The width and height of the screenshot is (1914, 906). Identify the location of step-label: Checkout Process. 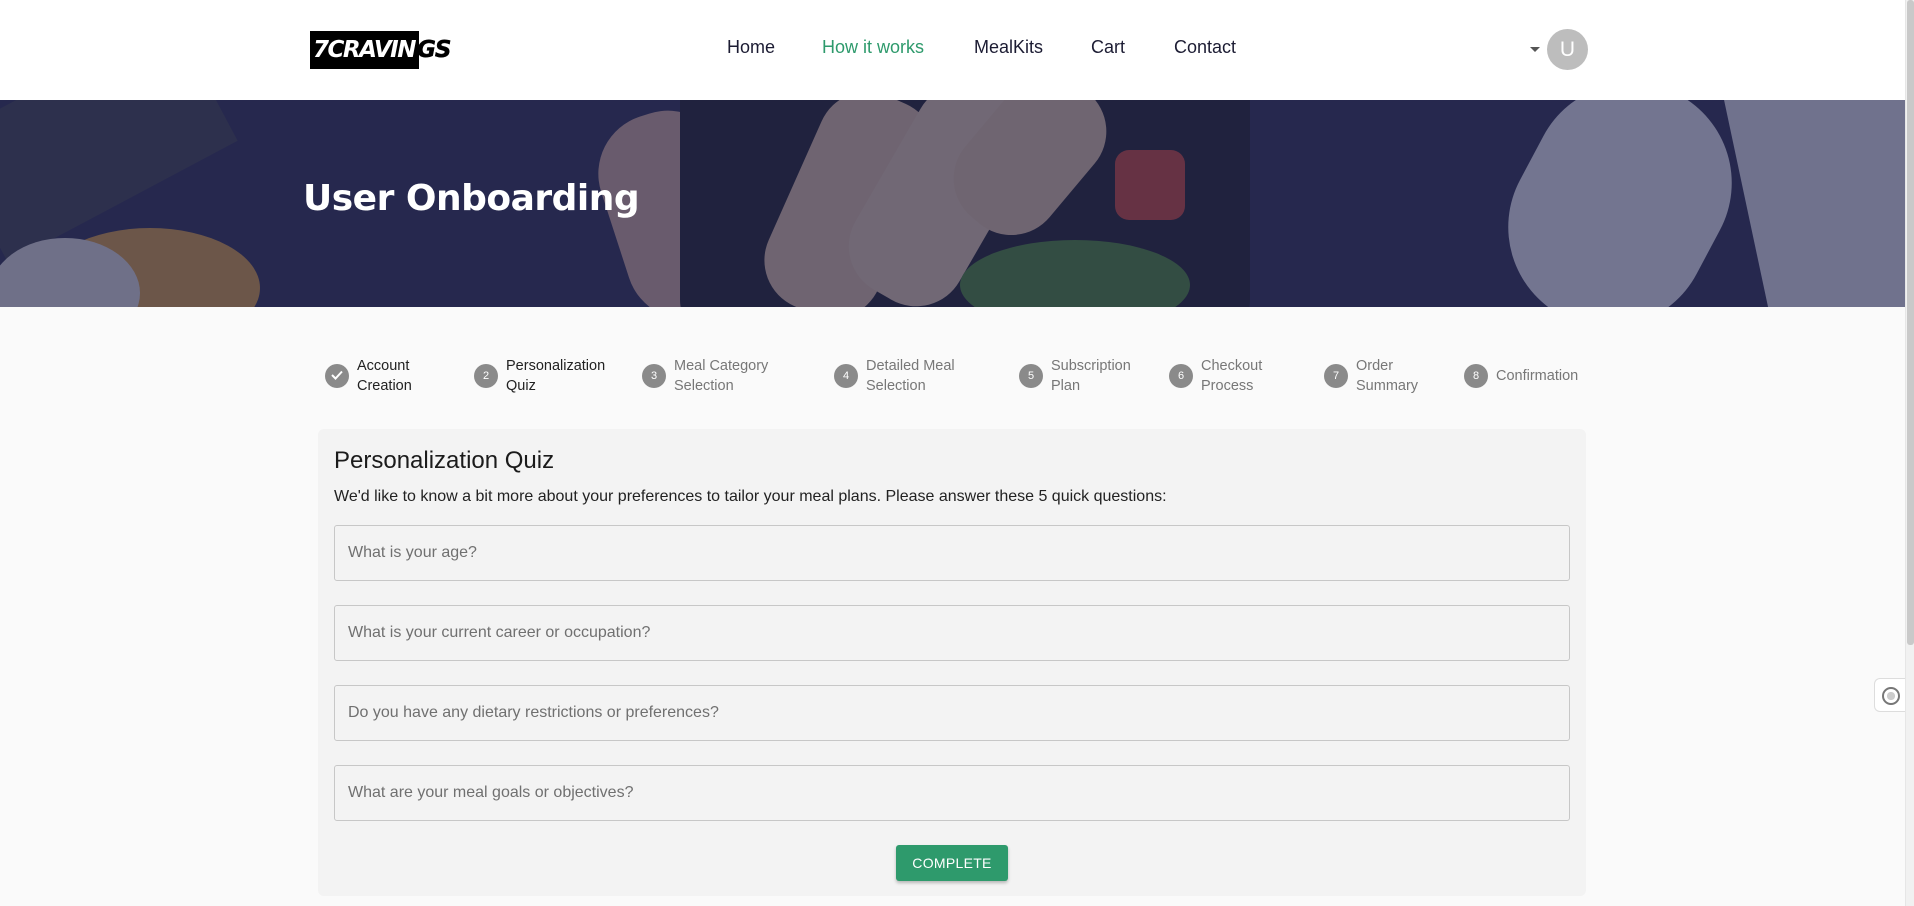
(1232, 376).